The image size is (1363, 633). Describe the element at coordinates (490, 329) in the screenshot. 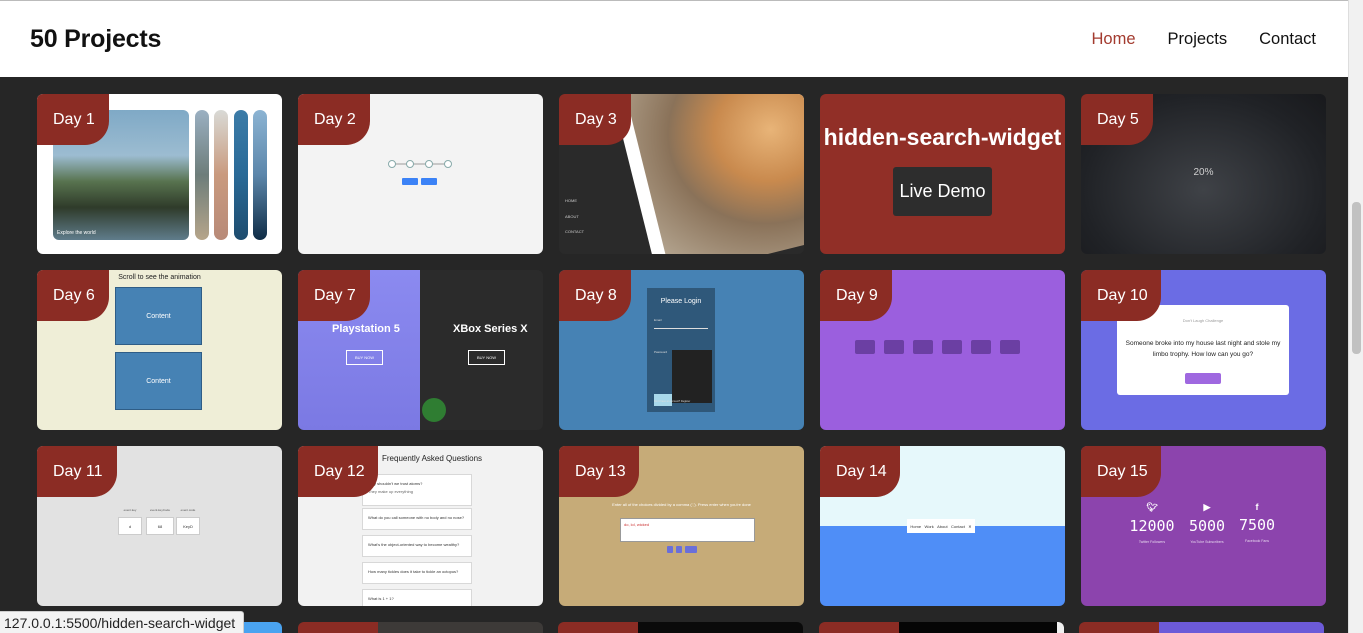

I see `xbox-title: XBox Series X` at that location.